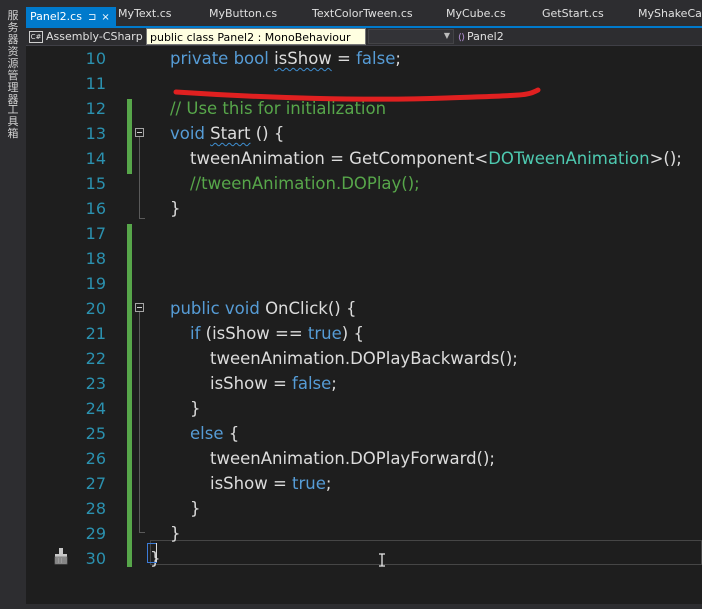  Describe the element at coordinates (13, 122) in the screenshot. I see `toolbox-tab: 工具箱` at that location.